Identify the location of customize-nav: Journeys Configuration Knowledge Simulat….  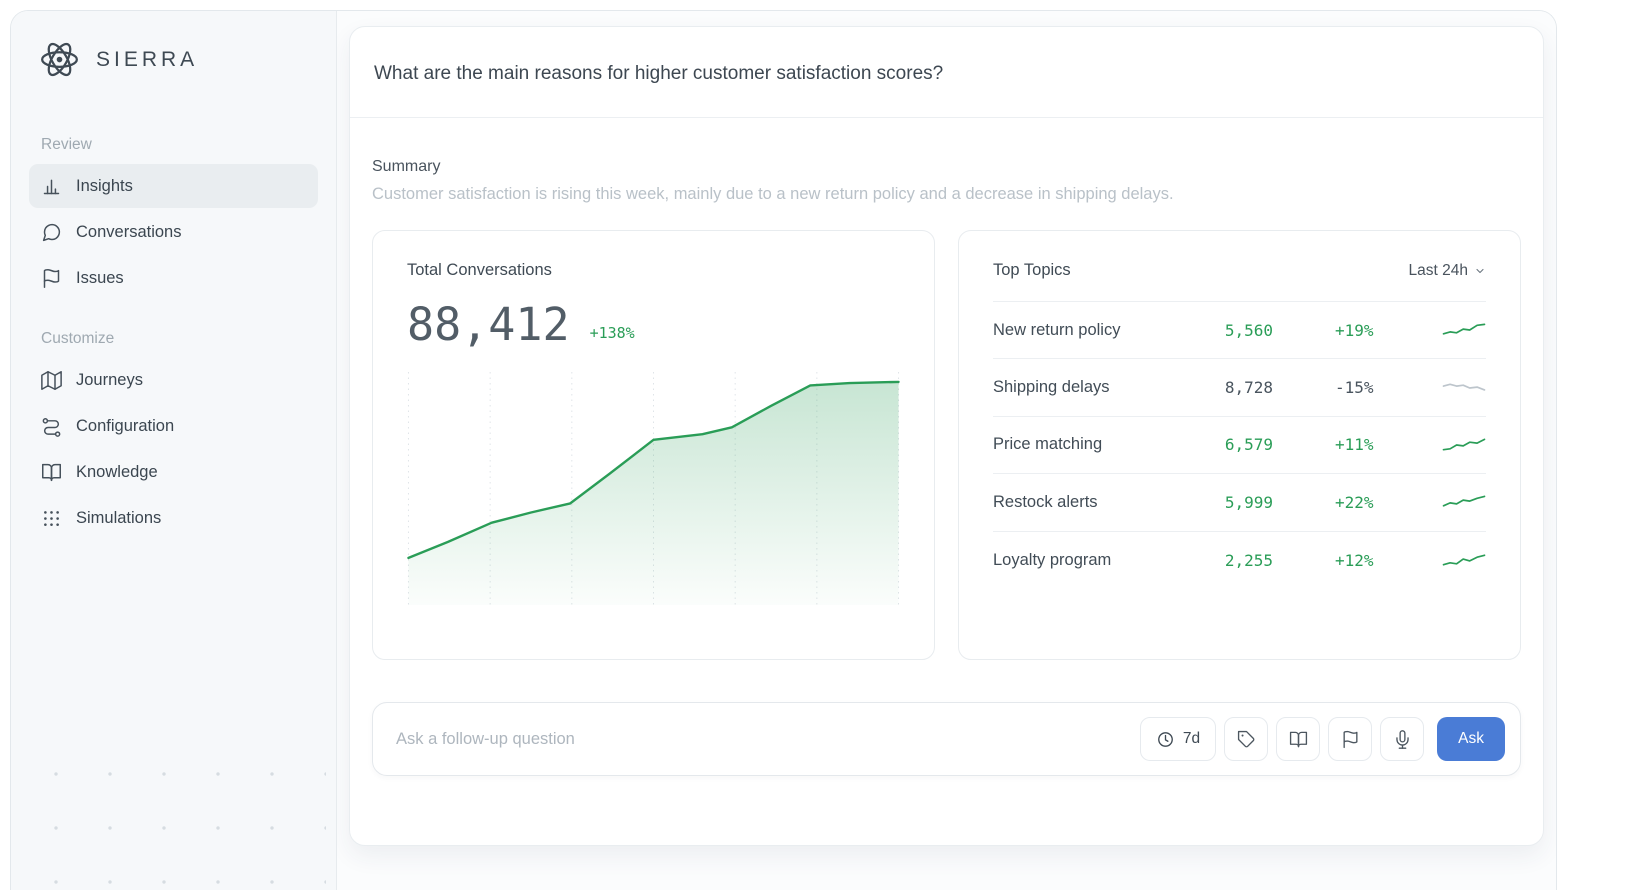
(173, 449).